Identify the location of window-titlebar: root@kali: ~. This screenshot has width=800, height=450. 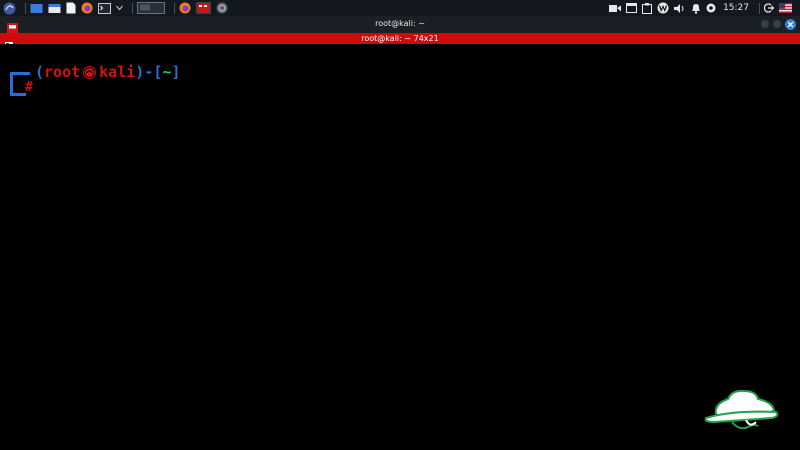
(400, 25).